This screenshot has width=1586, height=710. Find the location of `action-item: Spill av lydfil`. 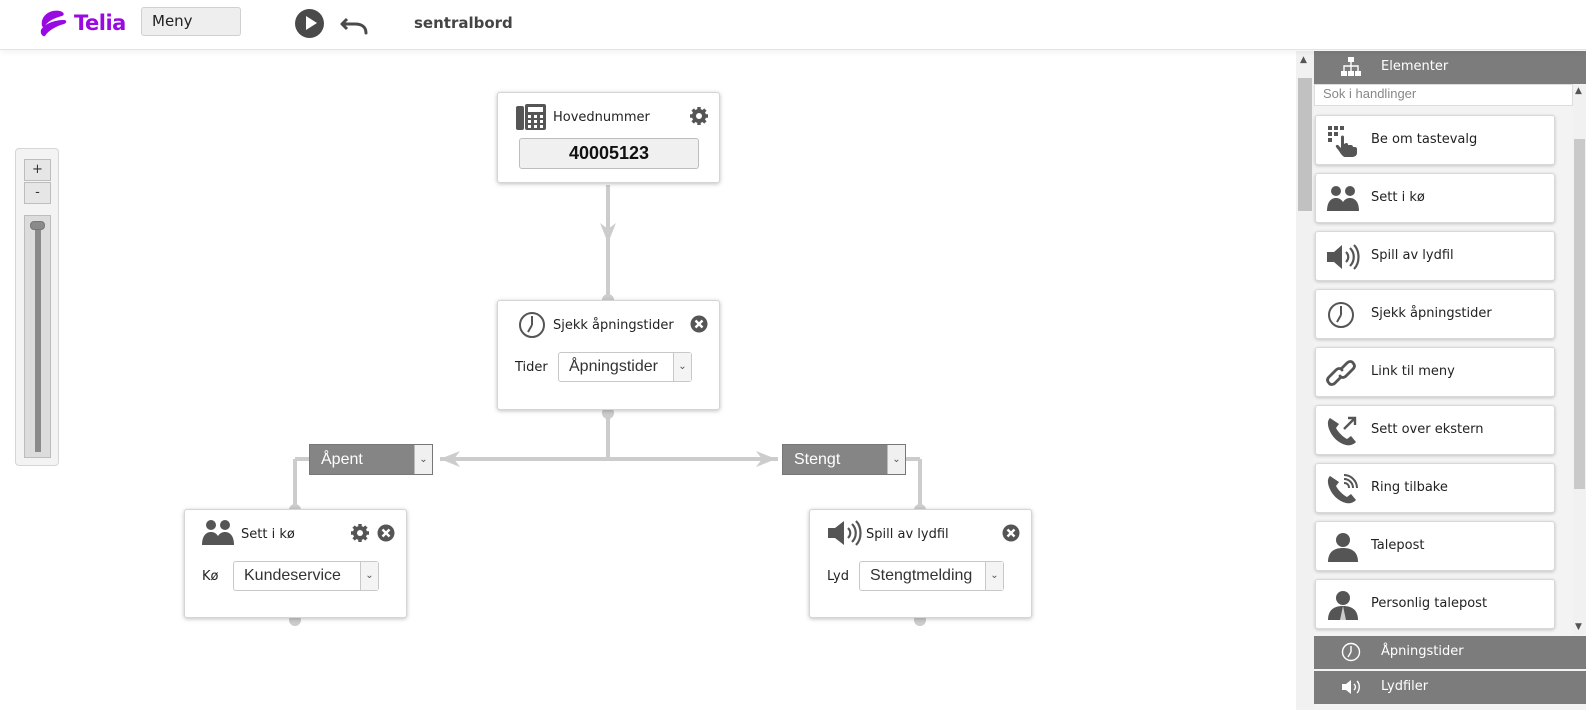

action-item: Spill av lydfil is located at coordinates (1435, 256).